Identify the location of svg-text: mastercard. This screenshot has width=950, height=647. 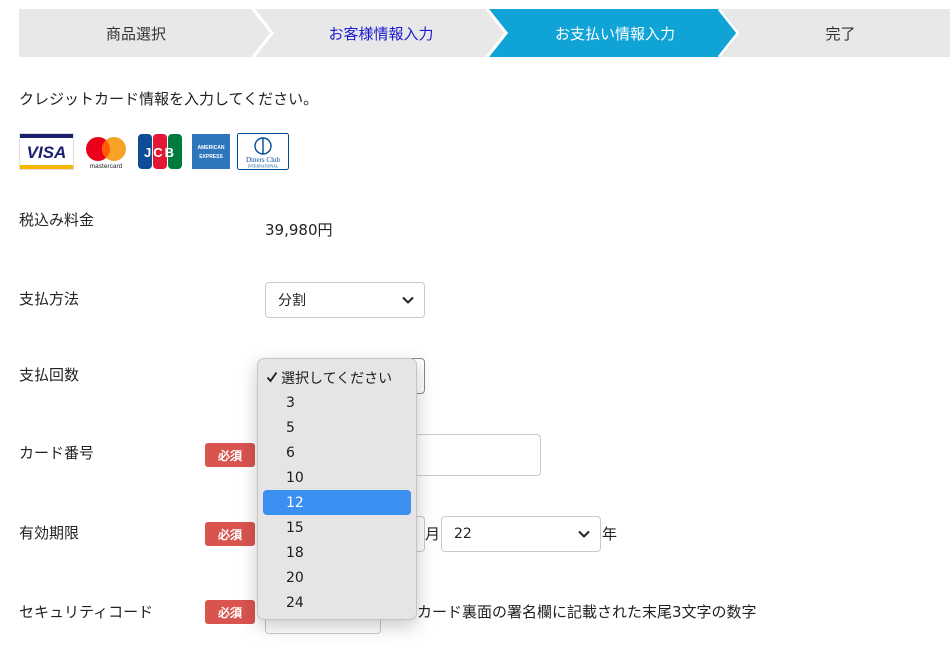
(106, 166).